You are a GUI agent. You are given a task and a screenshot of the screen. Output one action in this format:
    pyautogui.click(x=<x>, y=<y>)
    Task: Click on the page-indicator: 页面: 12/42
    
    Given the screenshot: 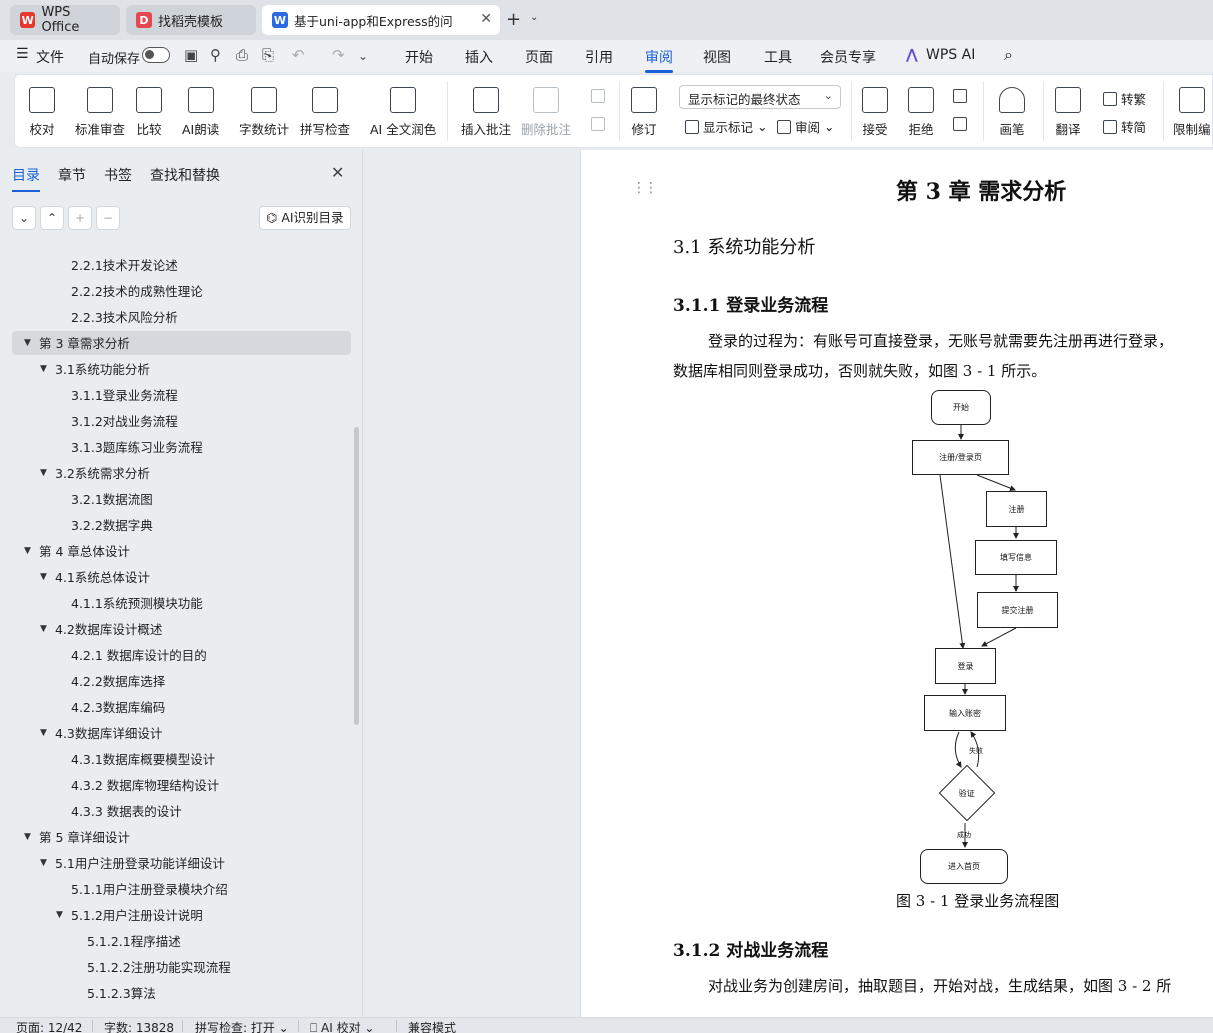 What is the action you would take?
    pyautogui.click(x=49, y=1026)
    